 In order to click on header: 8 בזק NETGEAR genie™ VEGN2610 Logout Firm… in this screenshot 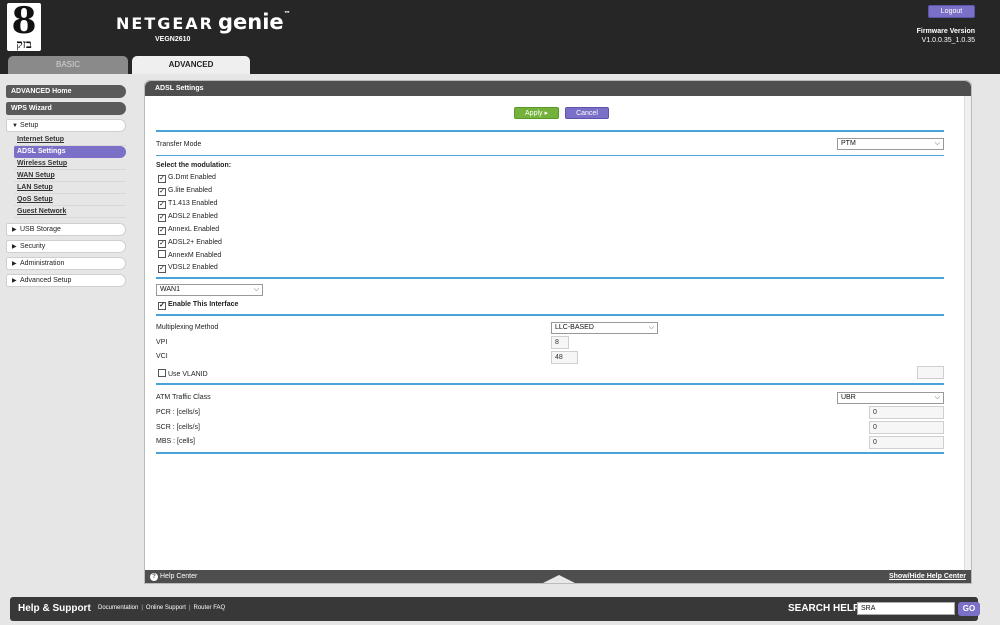, I will do `click(500, 37)`.